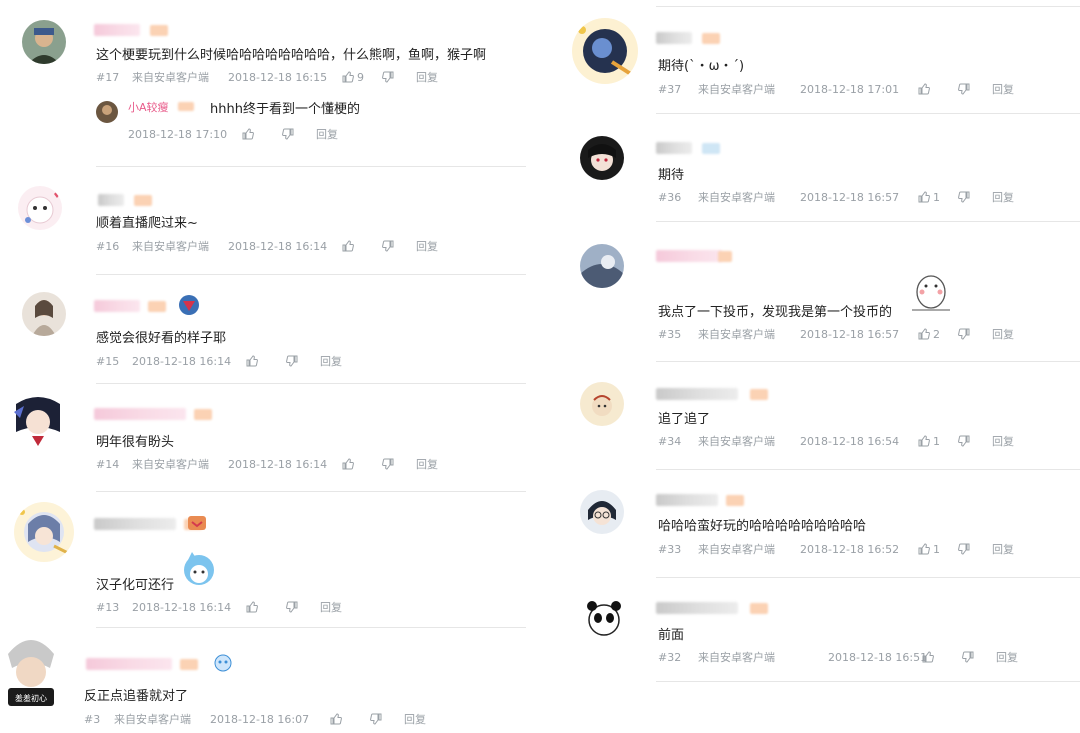 This screenshot has width=1080, height=733. I want to click on reply-like-button, so click(262, 134).